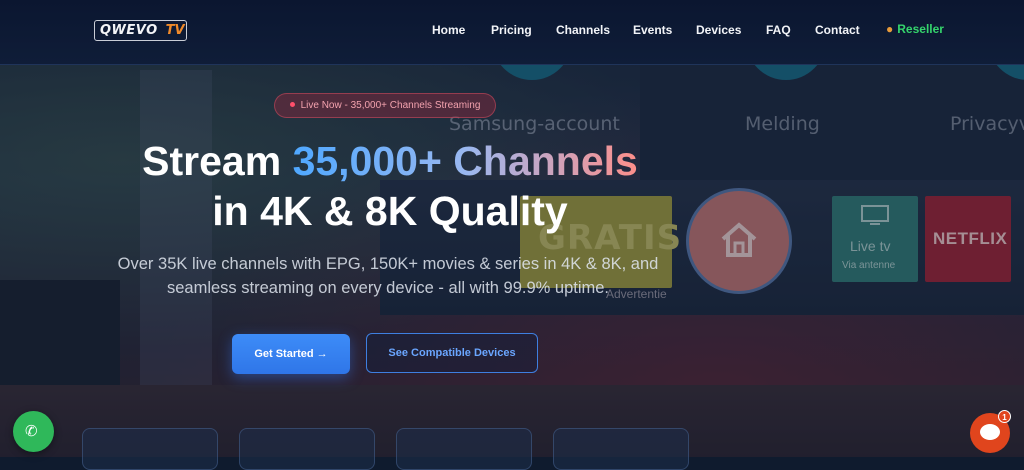 The image size is (1024, 470). I want to click on chat-badge: 1, so click(1004, 416).